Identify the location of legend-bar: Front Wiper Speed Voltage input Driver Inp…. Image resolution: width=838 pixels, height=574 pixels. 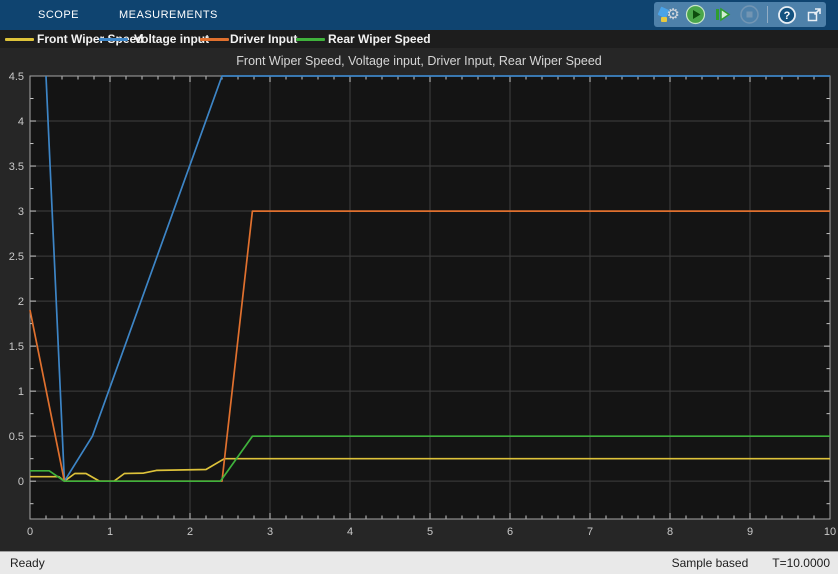
(419, 39).